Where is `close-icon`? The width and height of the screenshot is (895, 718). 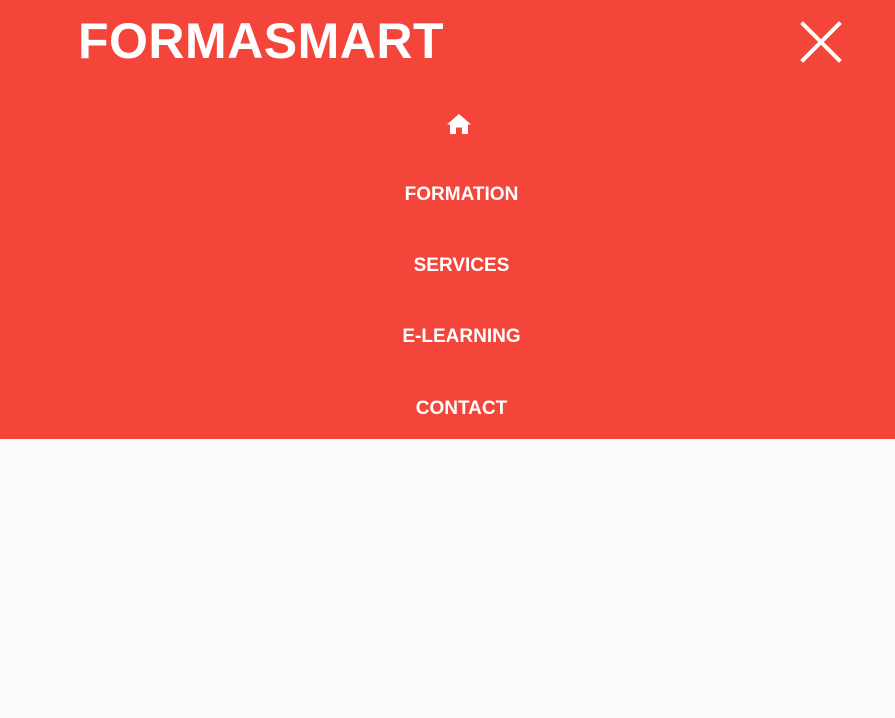
close-icon is located at coordinates (821, 42).